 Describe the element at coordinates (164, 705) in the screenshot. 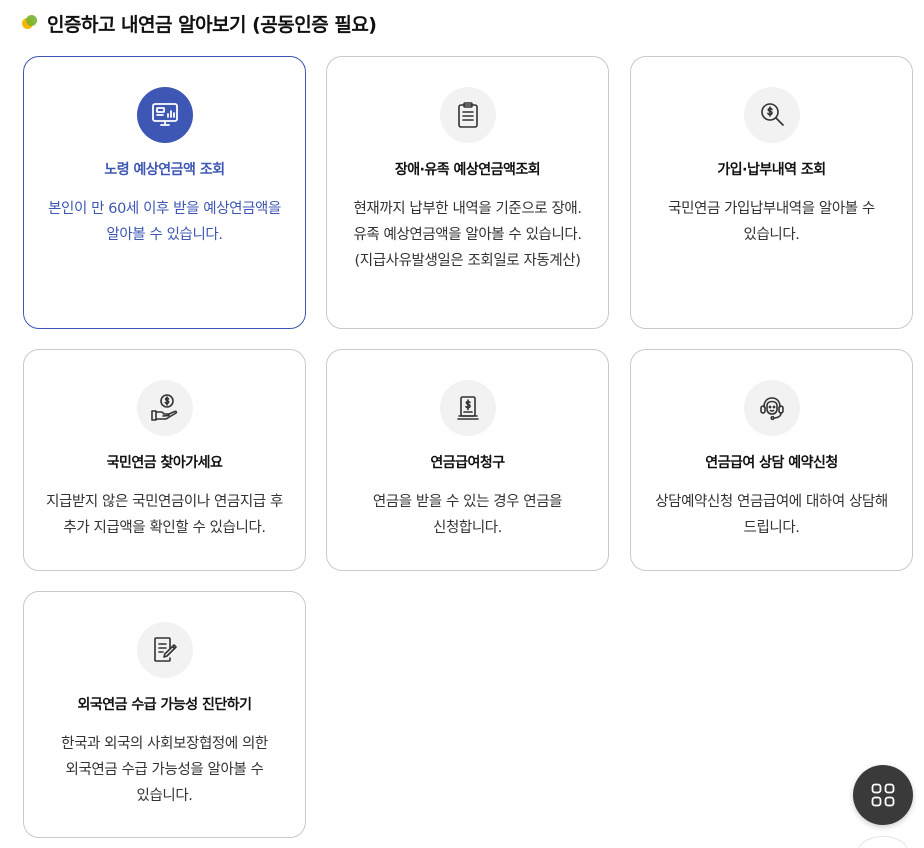

I see `card-title: 외국연금 수급 가능성 진단하기` at that location.